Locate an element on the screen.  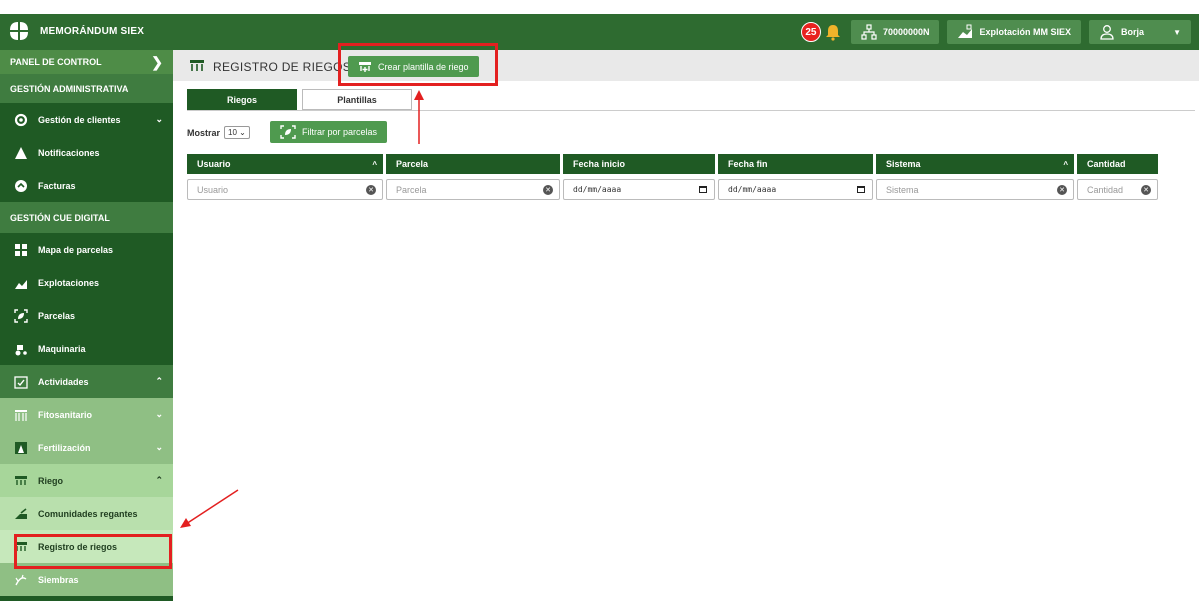
user-menu-button: Borja ▼ is located at coordinates (1140, 32).